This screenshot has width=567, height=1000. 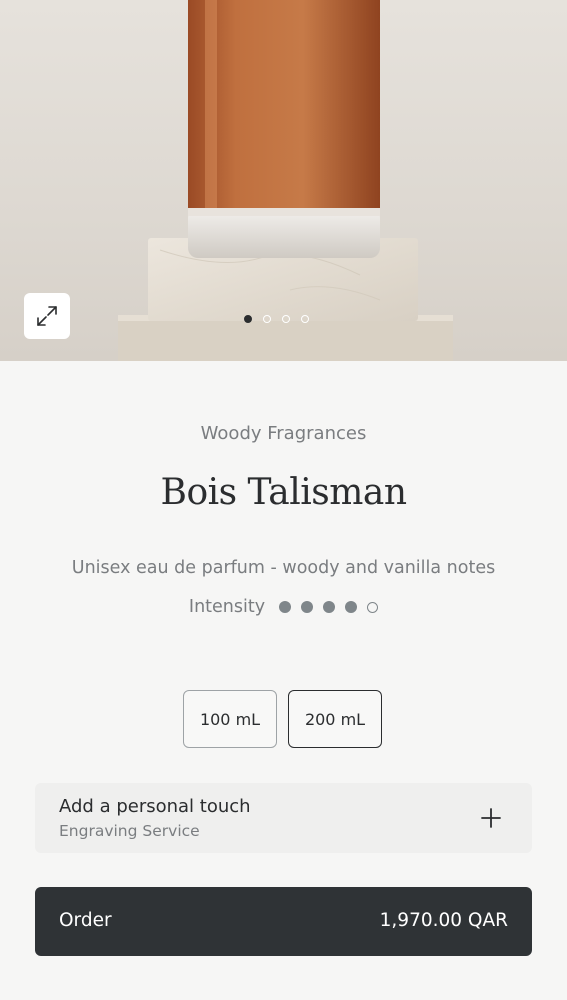 I want to click on order-button: Order 1,970.00 QAR, so click(x=283, y=921).